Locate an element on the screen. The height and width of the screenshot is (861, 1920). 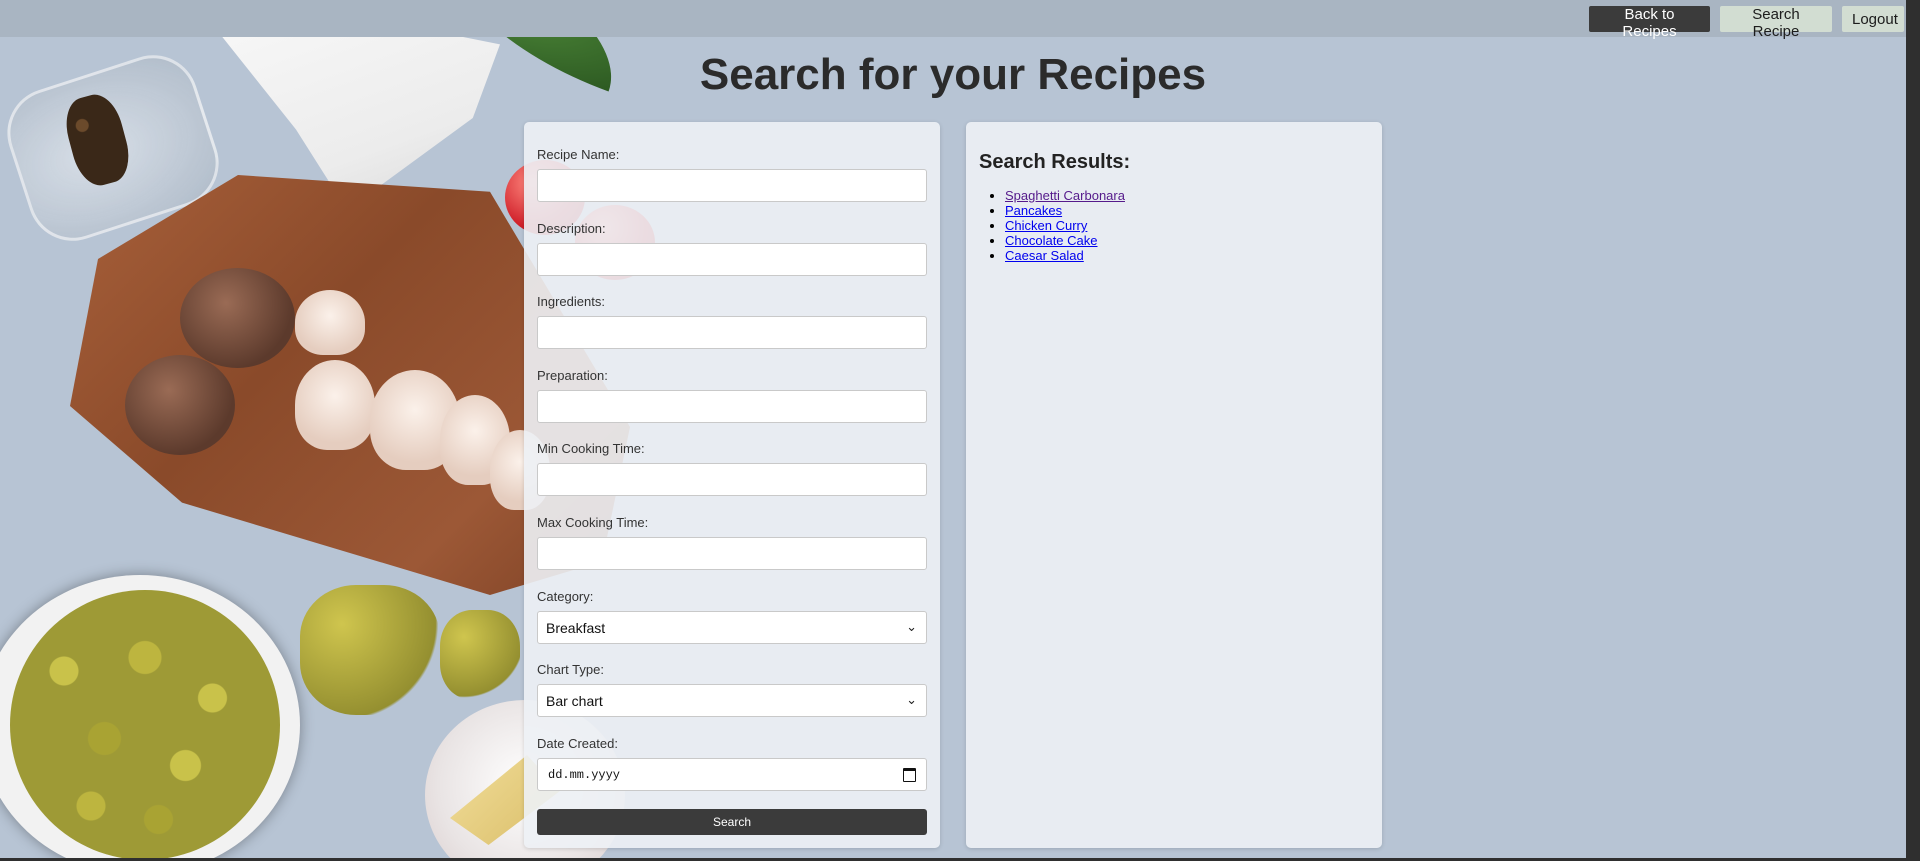
recipe-name-input is located at coordinates (732, 185).